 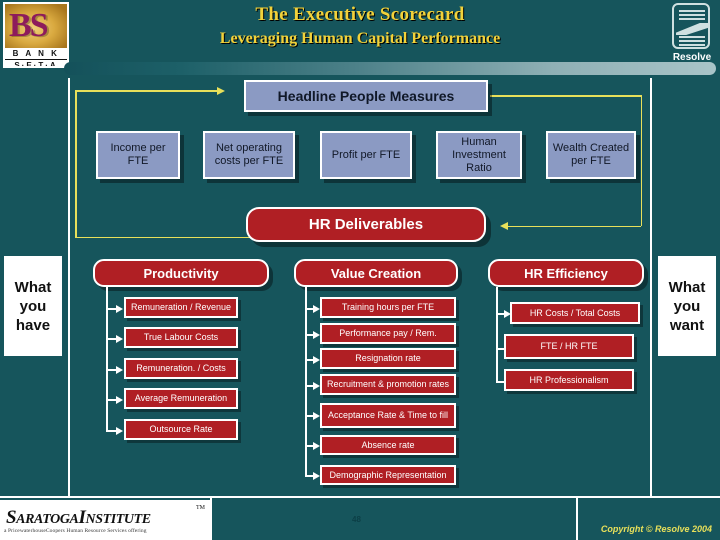 I want to click on column-0-item-4: Outsource Rate, so click(x=181, y=429).